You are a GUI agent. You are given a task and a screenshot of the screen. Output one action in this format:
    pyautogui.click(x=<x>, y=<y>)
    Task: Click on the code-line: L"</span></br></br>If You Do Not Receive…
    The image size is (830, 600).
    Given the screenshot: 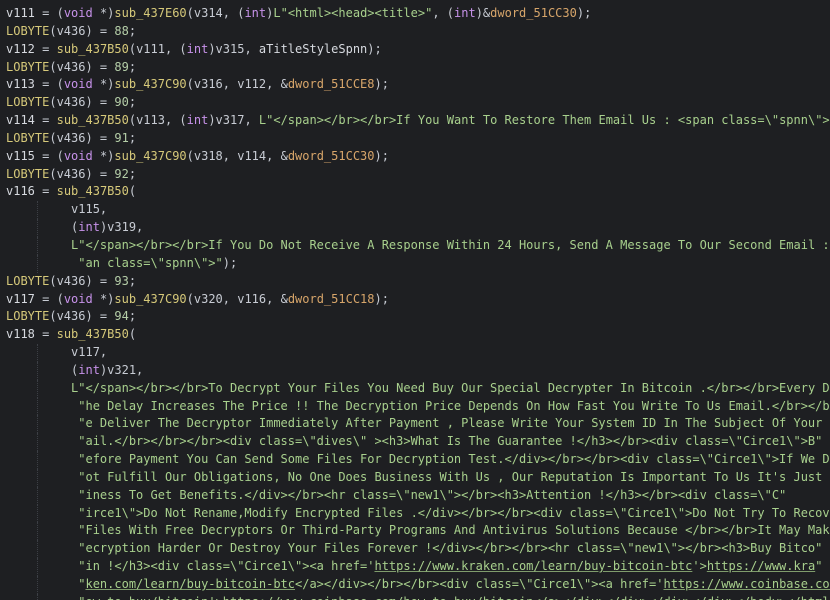 What is the action you would take?
    pyautogui.click(x=418, y=245)
    